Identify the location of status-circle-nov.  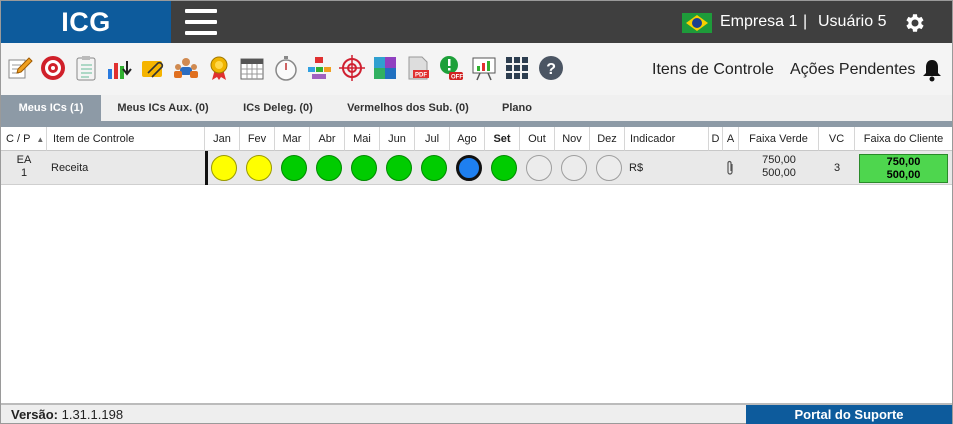
(574, 168).